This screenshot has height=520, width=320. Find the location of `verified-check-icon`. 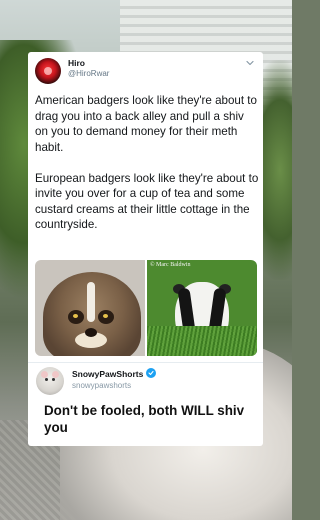

verified-check-icon is located at coordinates (151, 373).